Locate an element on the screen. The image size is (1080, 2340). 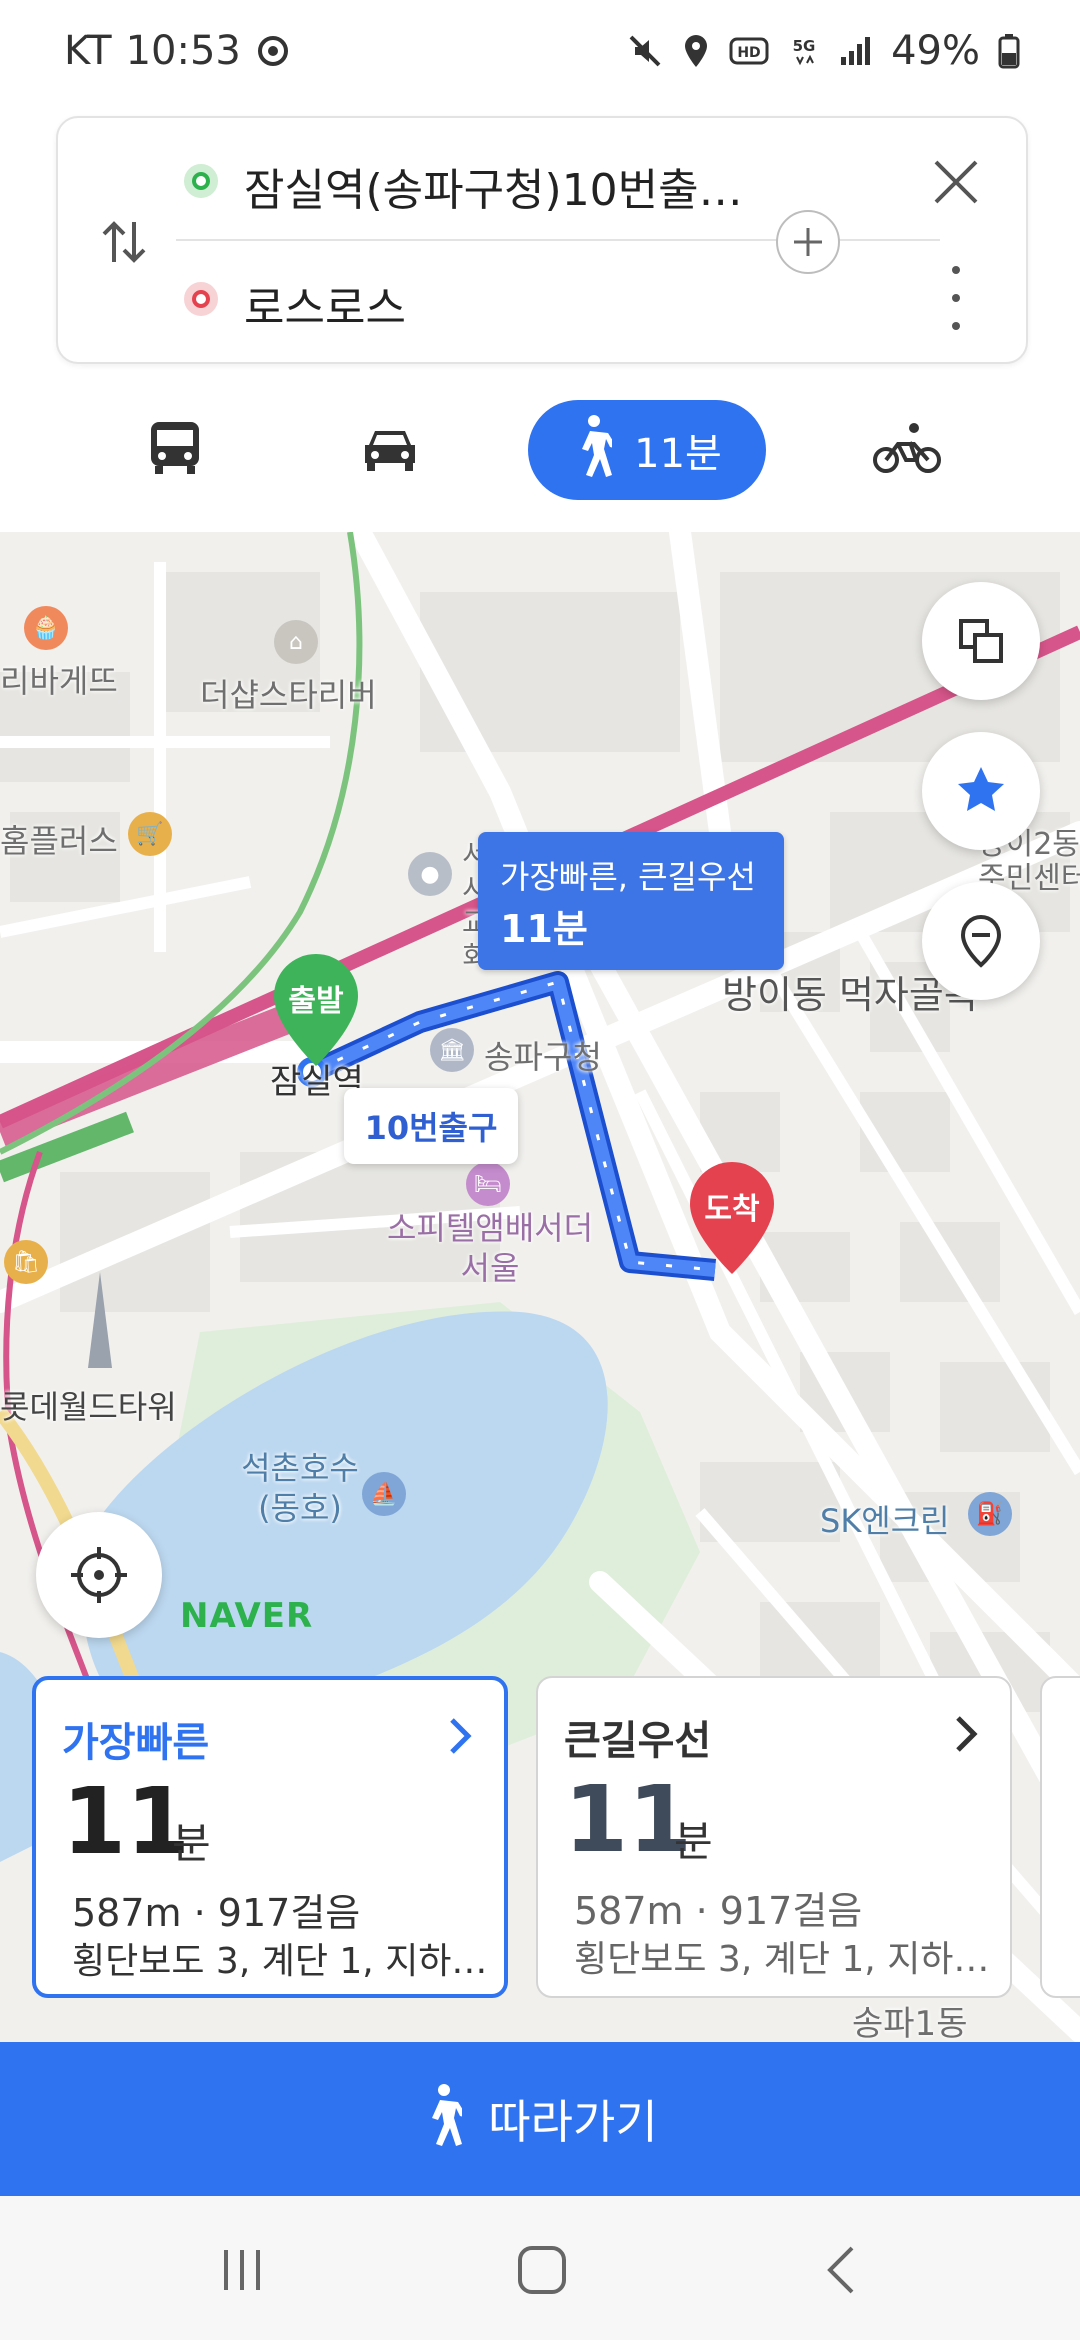
bike-icon is located at coordinates (907, 450).